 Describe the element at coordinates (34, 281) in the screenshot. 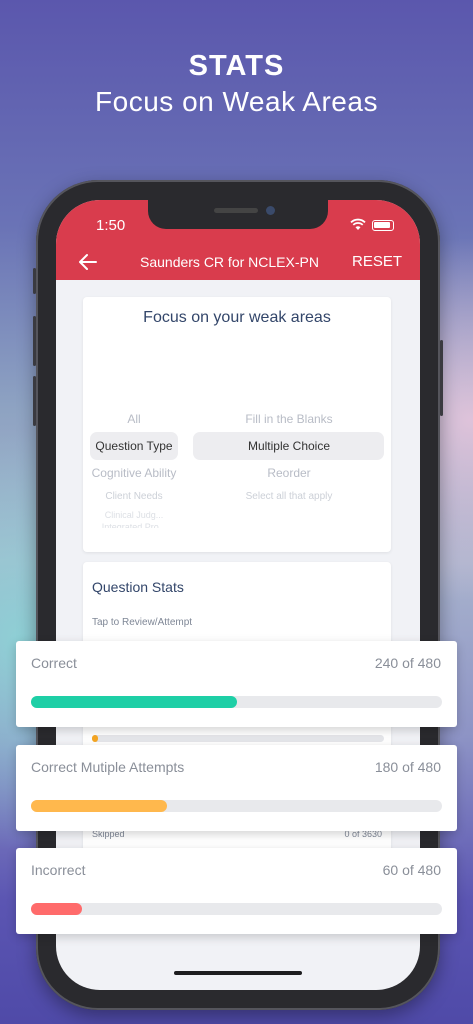

I see `silent-switch` at that location.